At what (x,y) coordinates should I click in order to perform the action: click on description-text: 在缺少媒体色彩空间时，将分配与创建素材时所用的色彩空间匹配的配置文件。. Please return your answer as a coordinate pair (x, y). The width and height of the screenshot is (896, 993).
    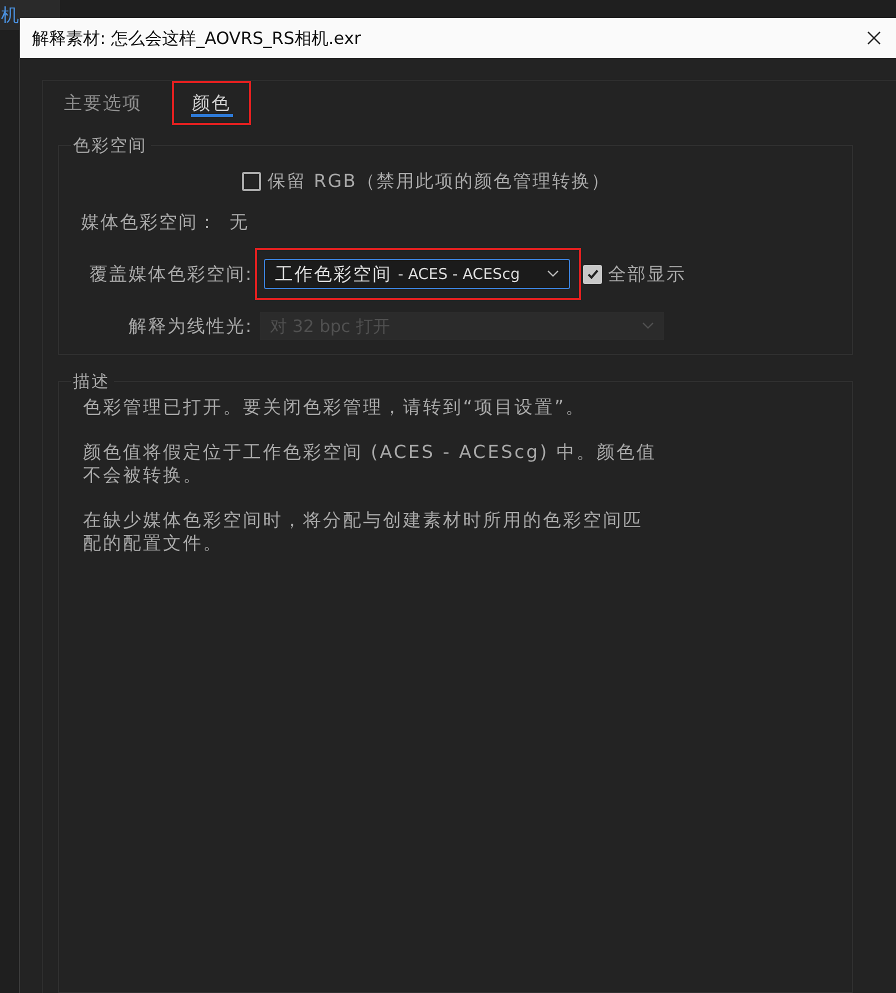
    Looking at the image, I should click on (363, 532).